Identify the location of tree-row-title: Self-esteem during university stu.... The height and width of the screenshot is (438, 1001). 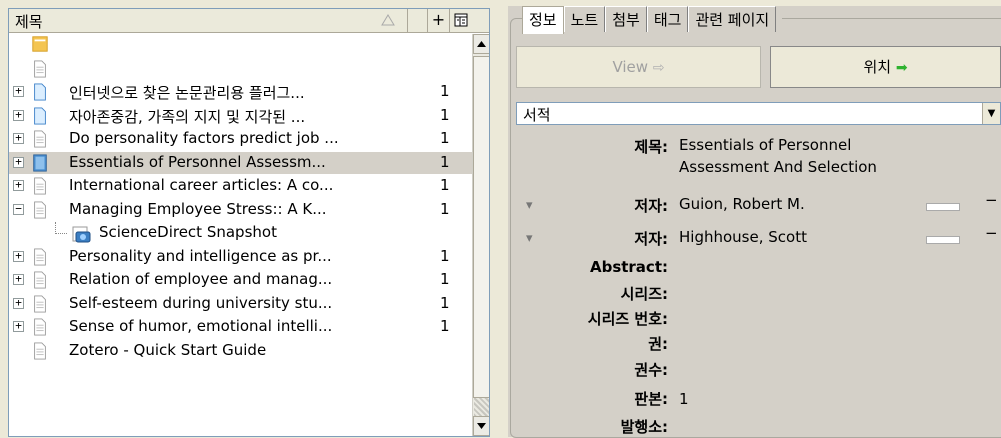
(201, 302).